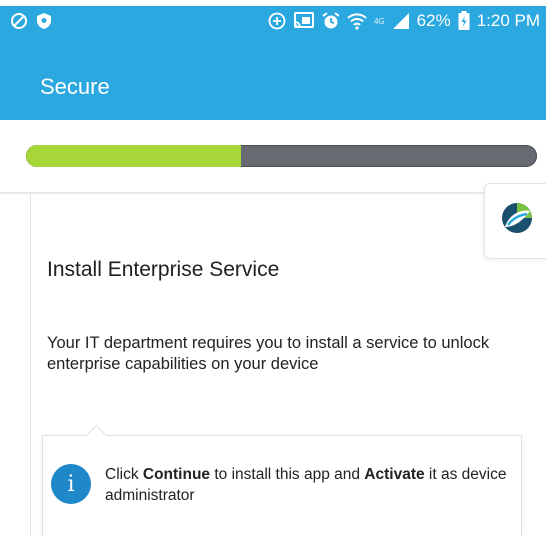 The width and height of the screenshot is (546, 536). What do you see at coordinates (304, 21) in the screenshot?
I see `cast-icon` at bounding box center [304, 21].